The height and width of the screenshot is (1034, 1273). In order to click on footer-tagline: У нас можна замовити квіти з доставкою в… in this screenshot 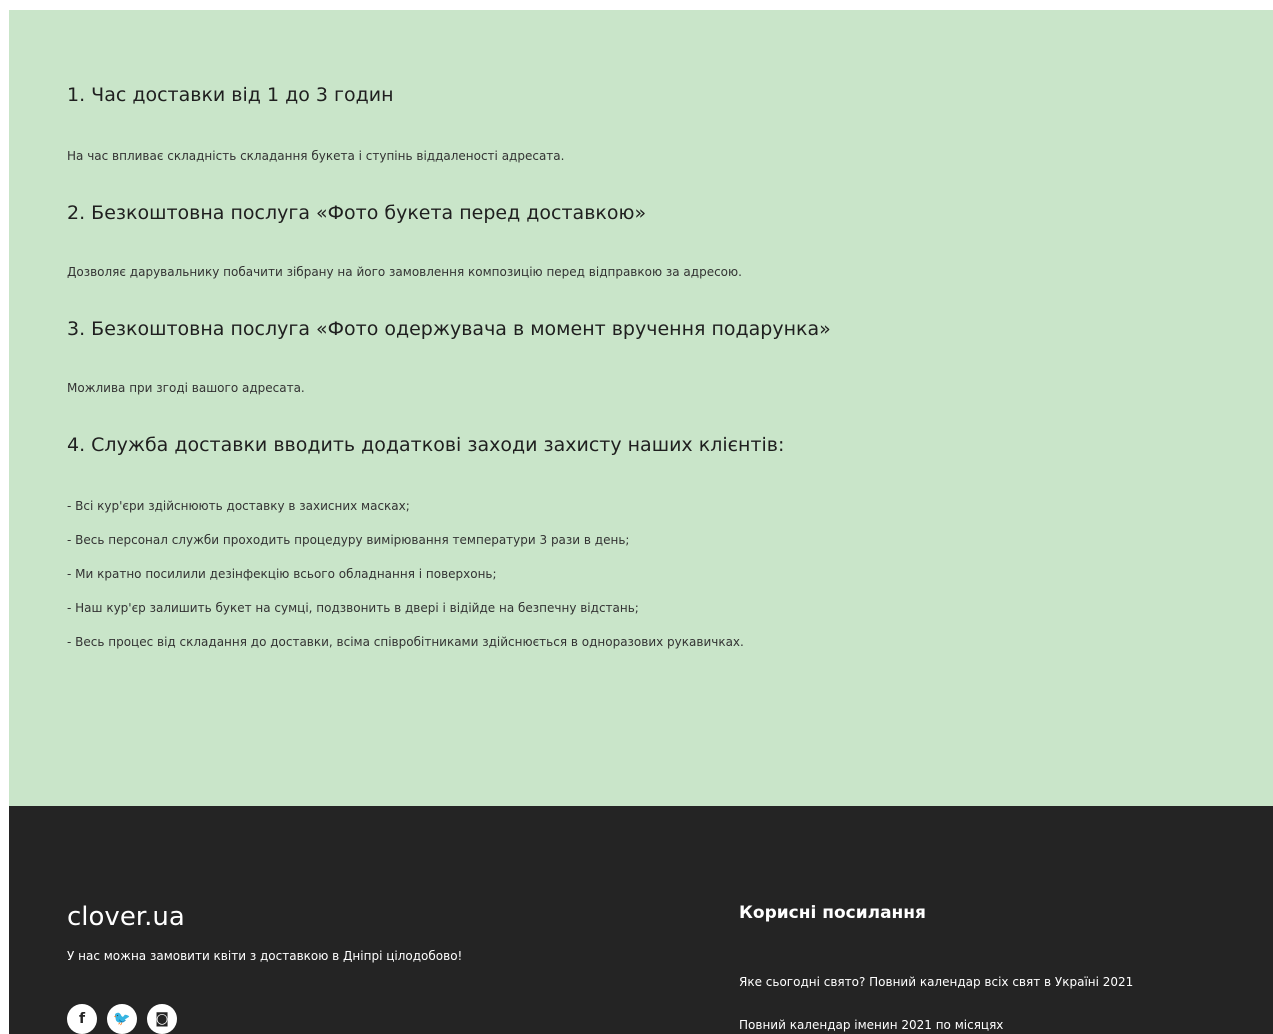, I will do `click(265, 956)`.